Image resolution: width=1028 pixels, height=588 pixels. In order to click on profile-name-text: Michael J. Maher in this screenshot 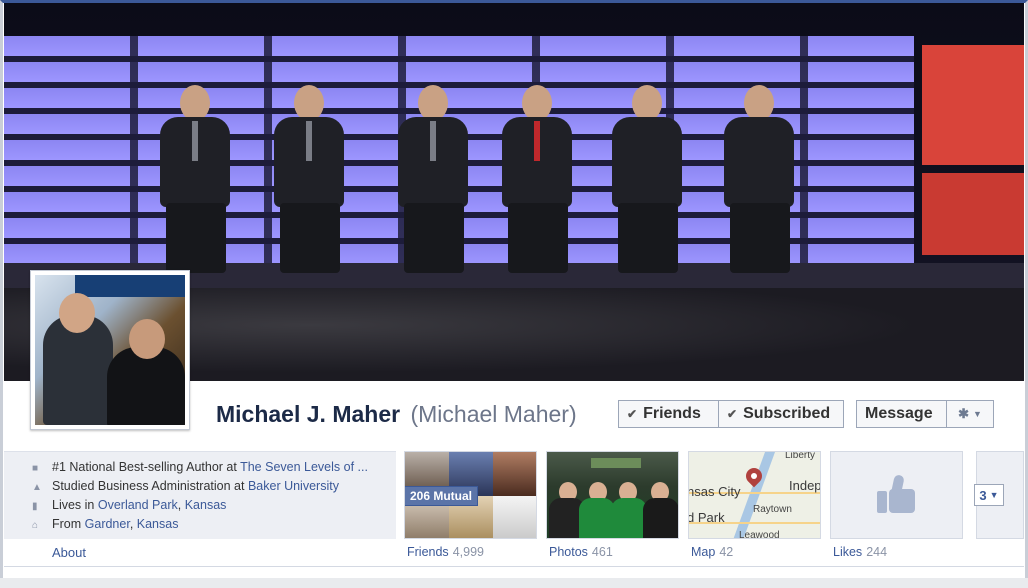, I will do `click(308, 414)`.